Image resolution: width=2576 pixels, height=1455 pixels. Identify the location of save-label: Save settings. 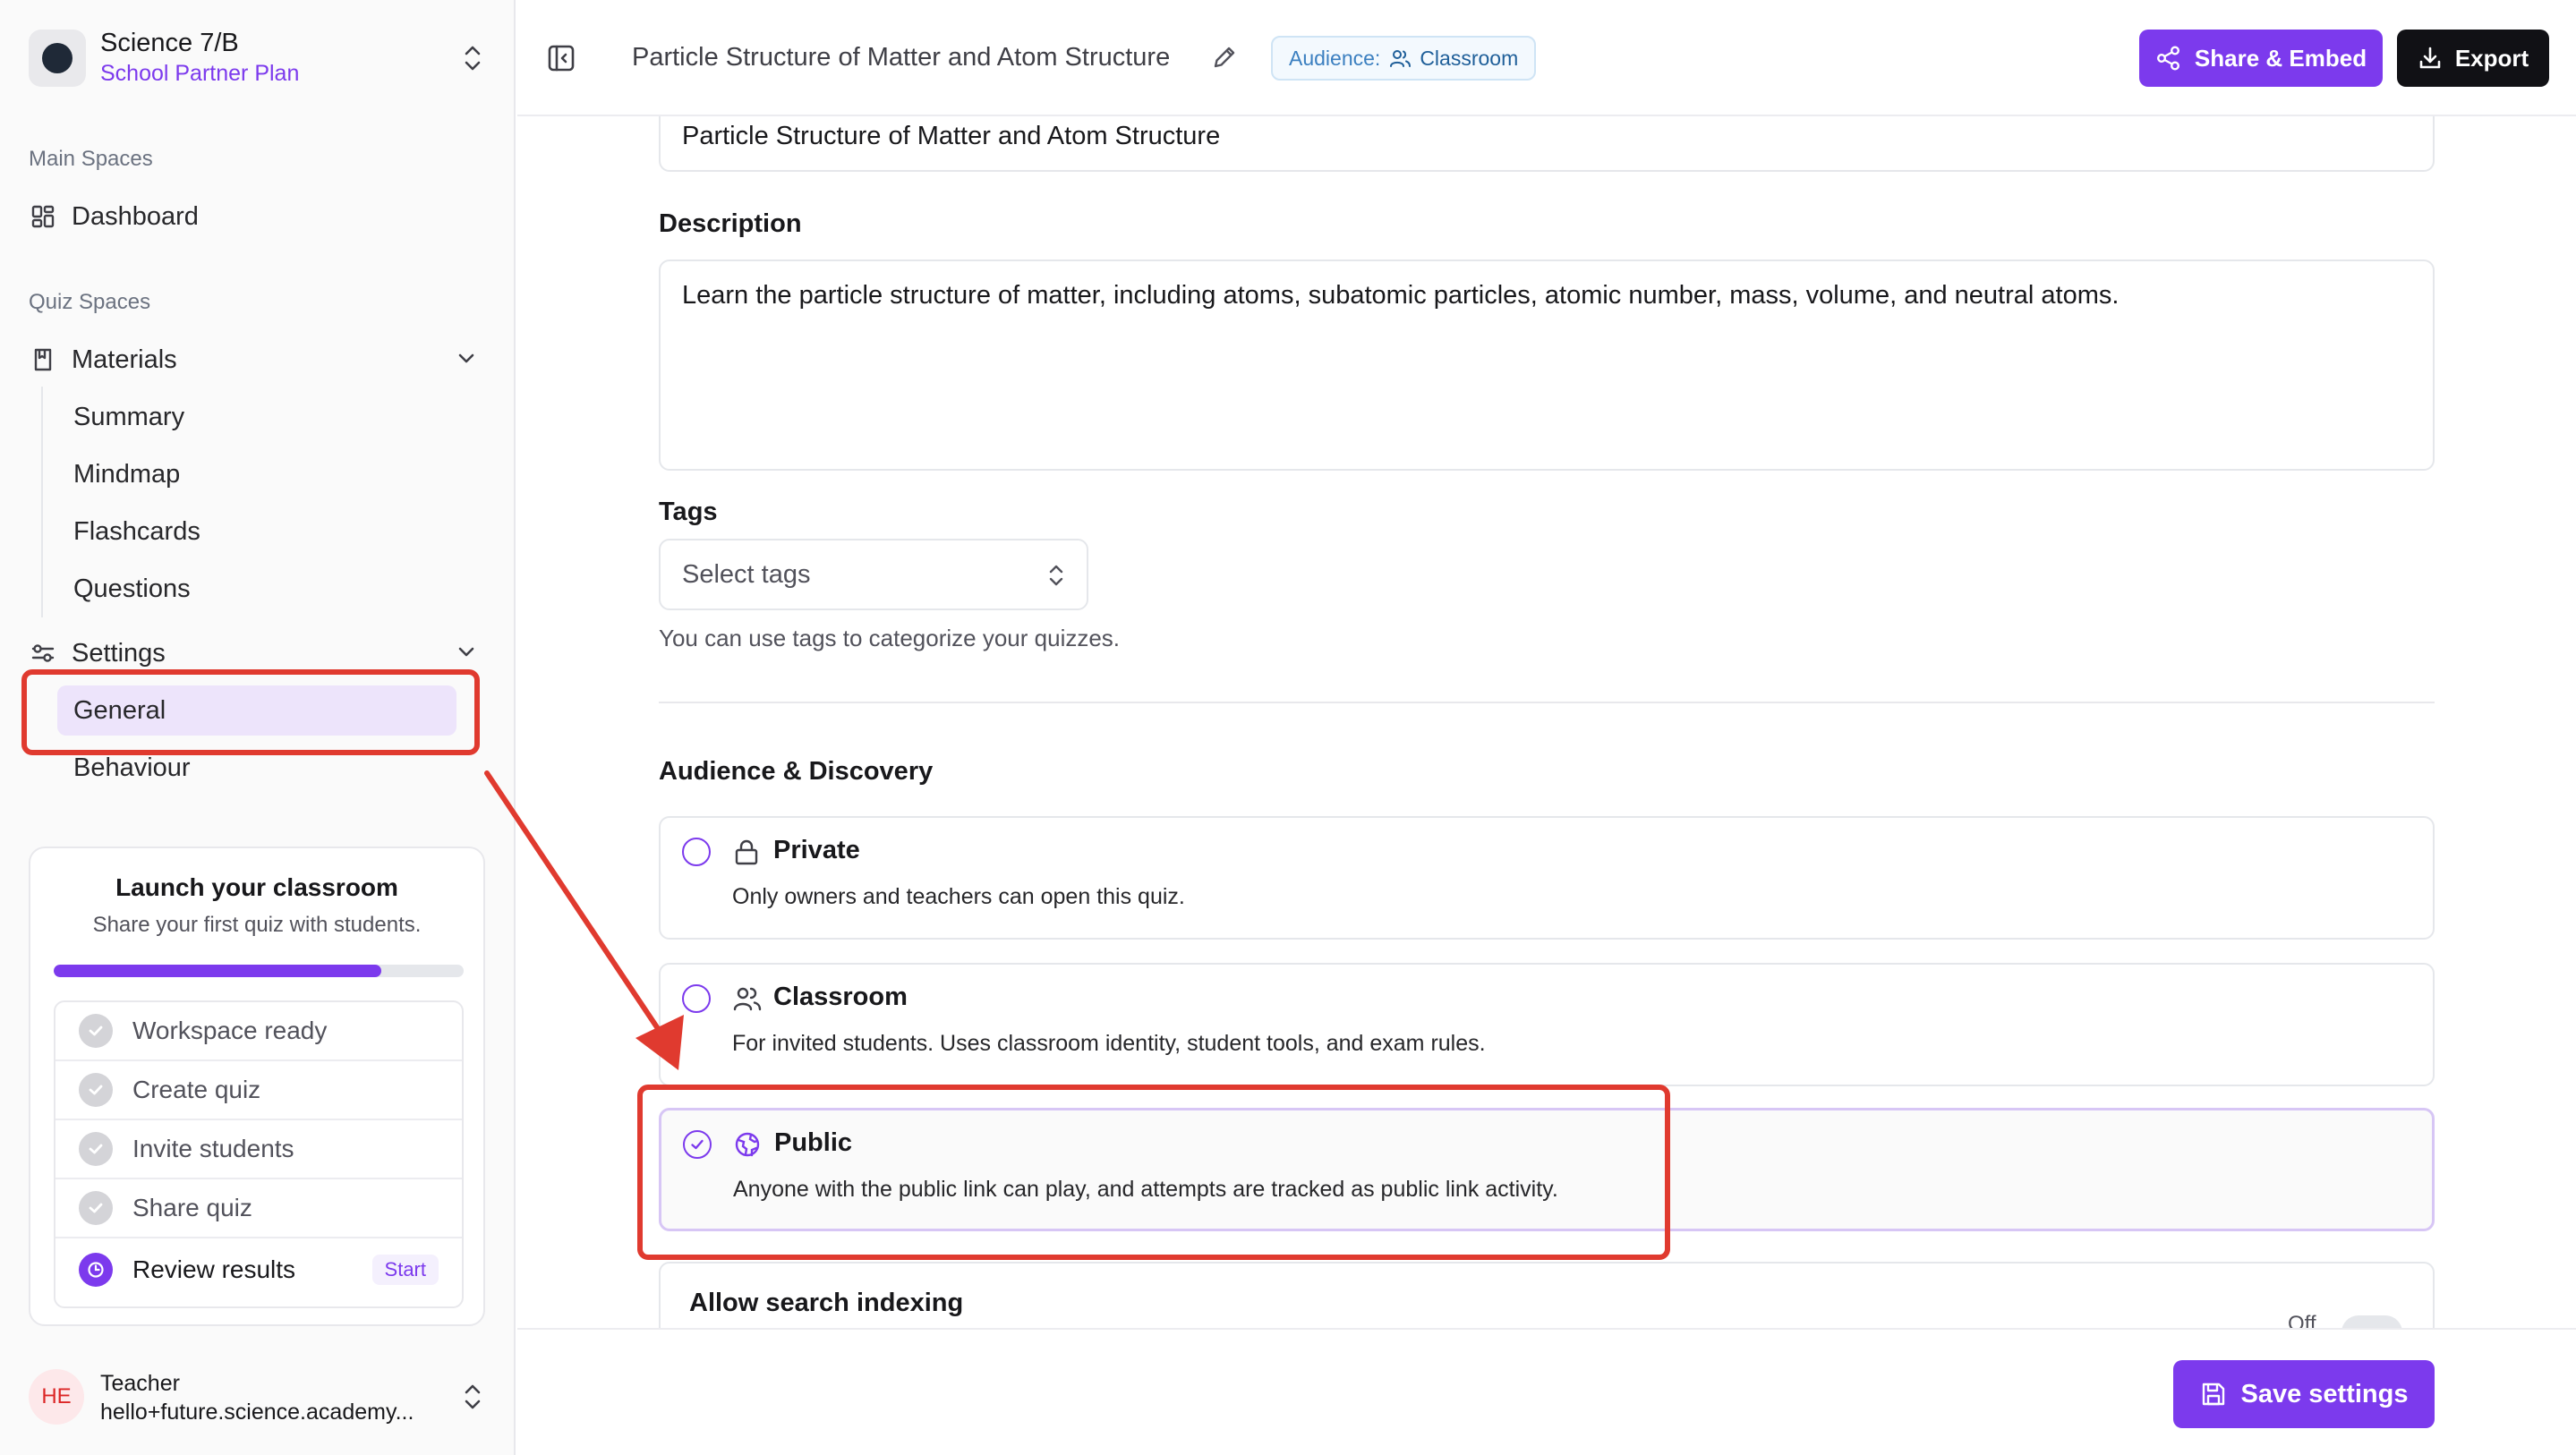
(2324, 1393).